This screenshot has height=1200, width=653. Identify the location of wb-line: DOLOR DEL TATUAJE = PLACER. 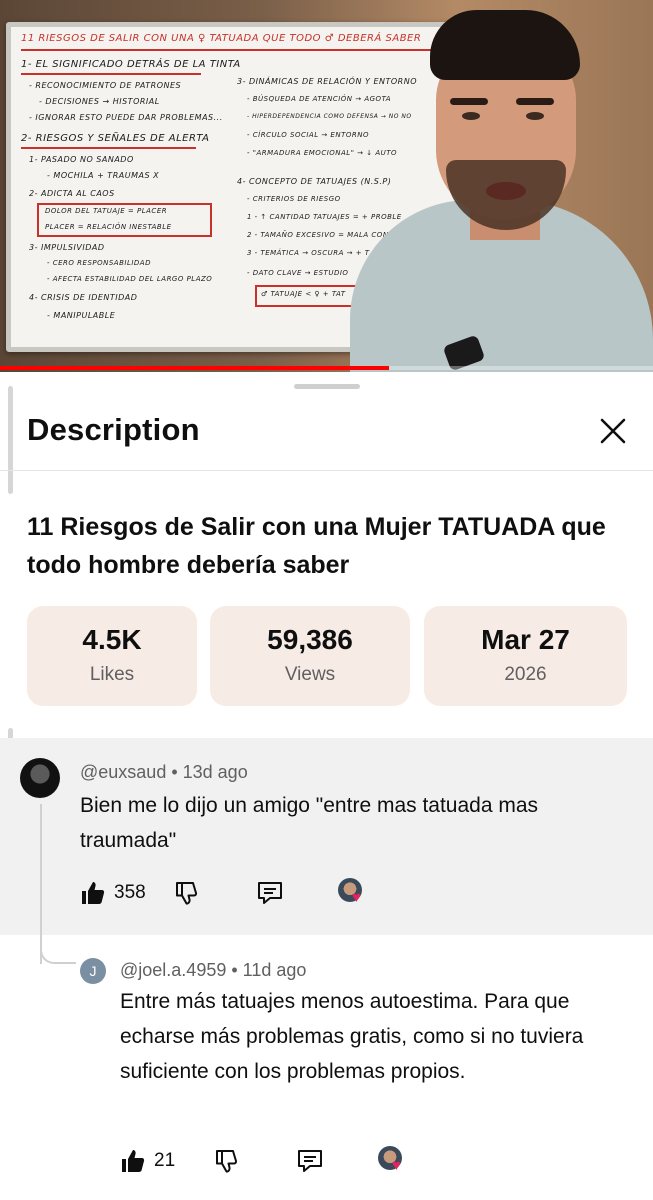
(106, 211).